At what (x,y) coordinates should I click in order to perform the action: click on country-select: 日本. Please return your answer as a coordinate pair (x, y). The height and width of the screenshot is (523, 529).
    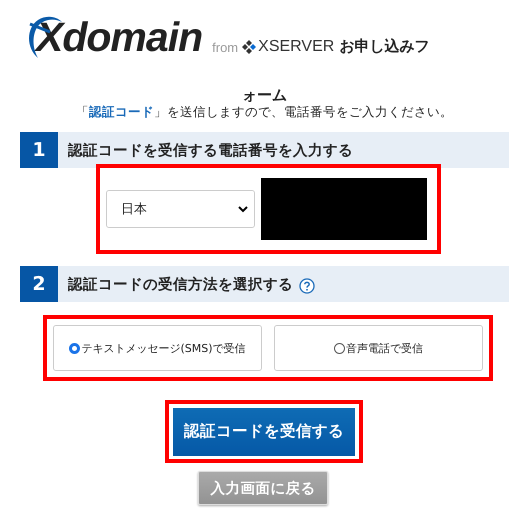
    Looking at the image, I should click on (180, 209).